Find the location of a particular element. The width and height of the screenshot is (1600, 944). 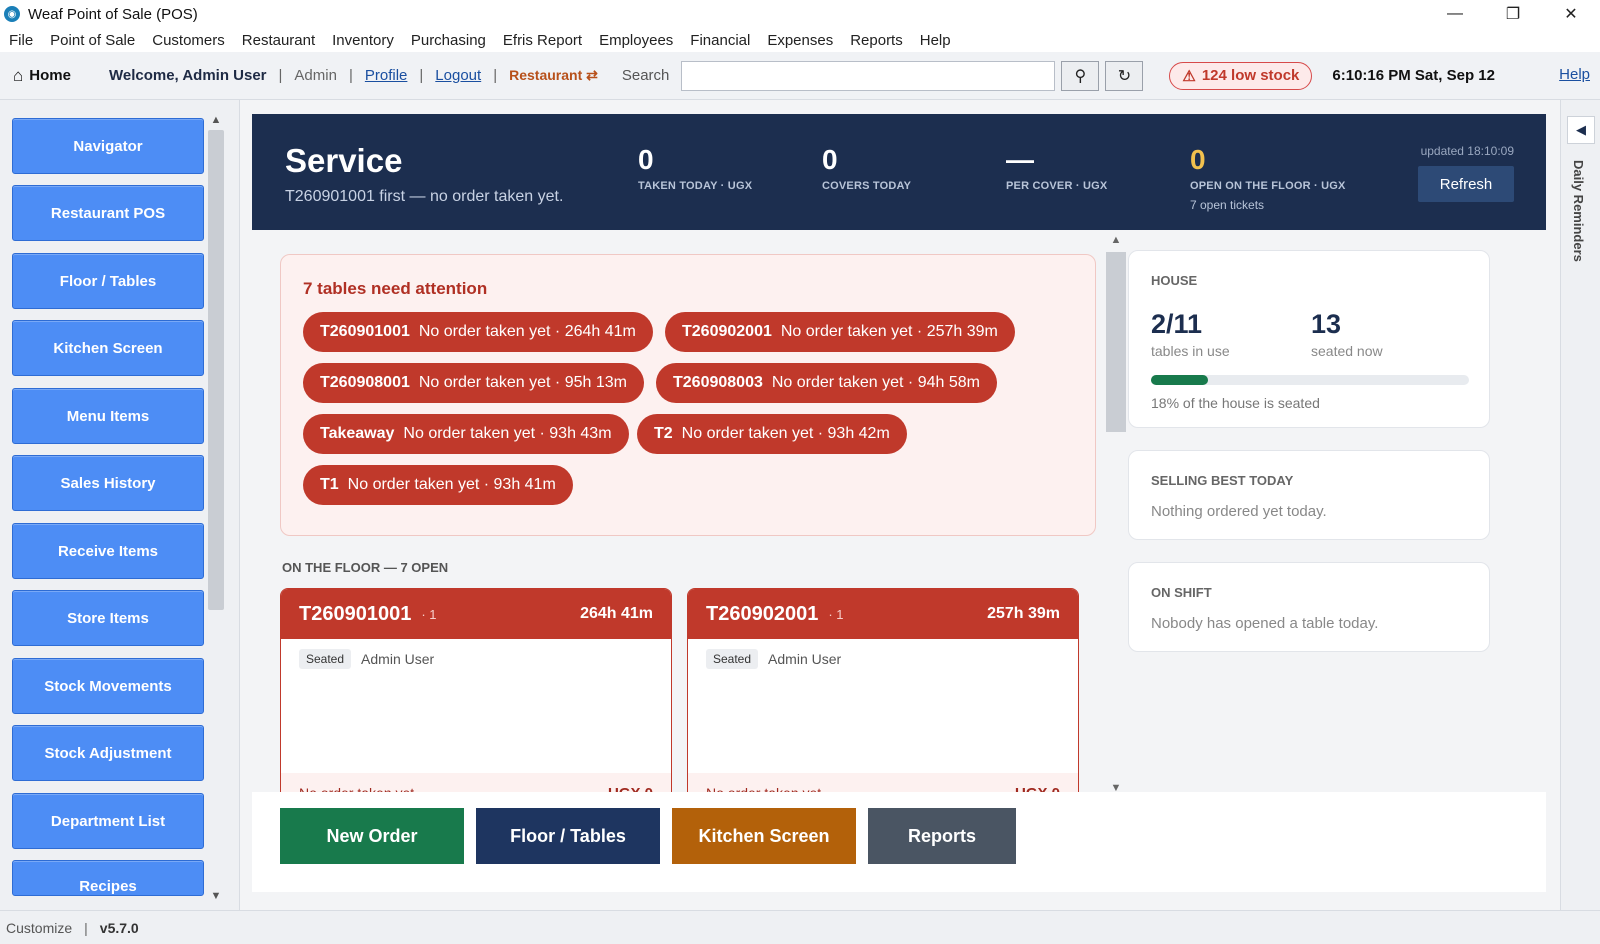

profile-link: Profile is located at coordinates (386, 75).